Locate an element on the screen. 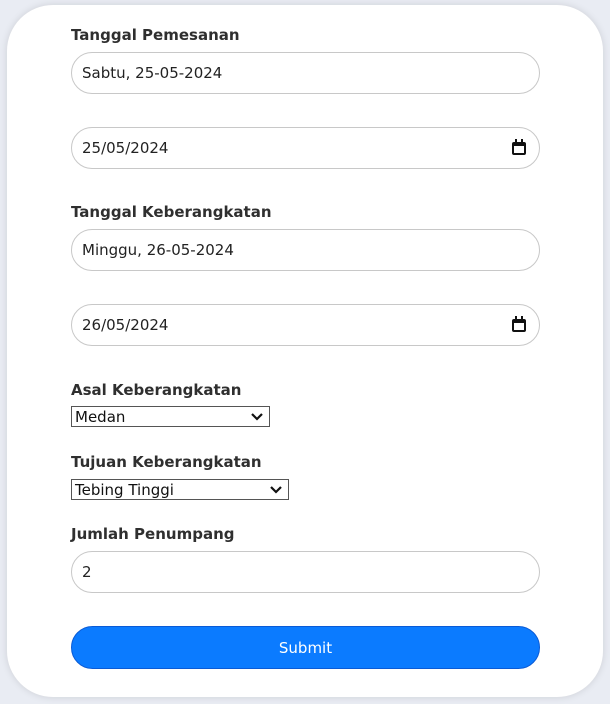 Image resolution: width=610 pixels, height=704 pixels. order-date-text-field: Sabtu, 25-05-2024 is located at coordinates (305, 73).